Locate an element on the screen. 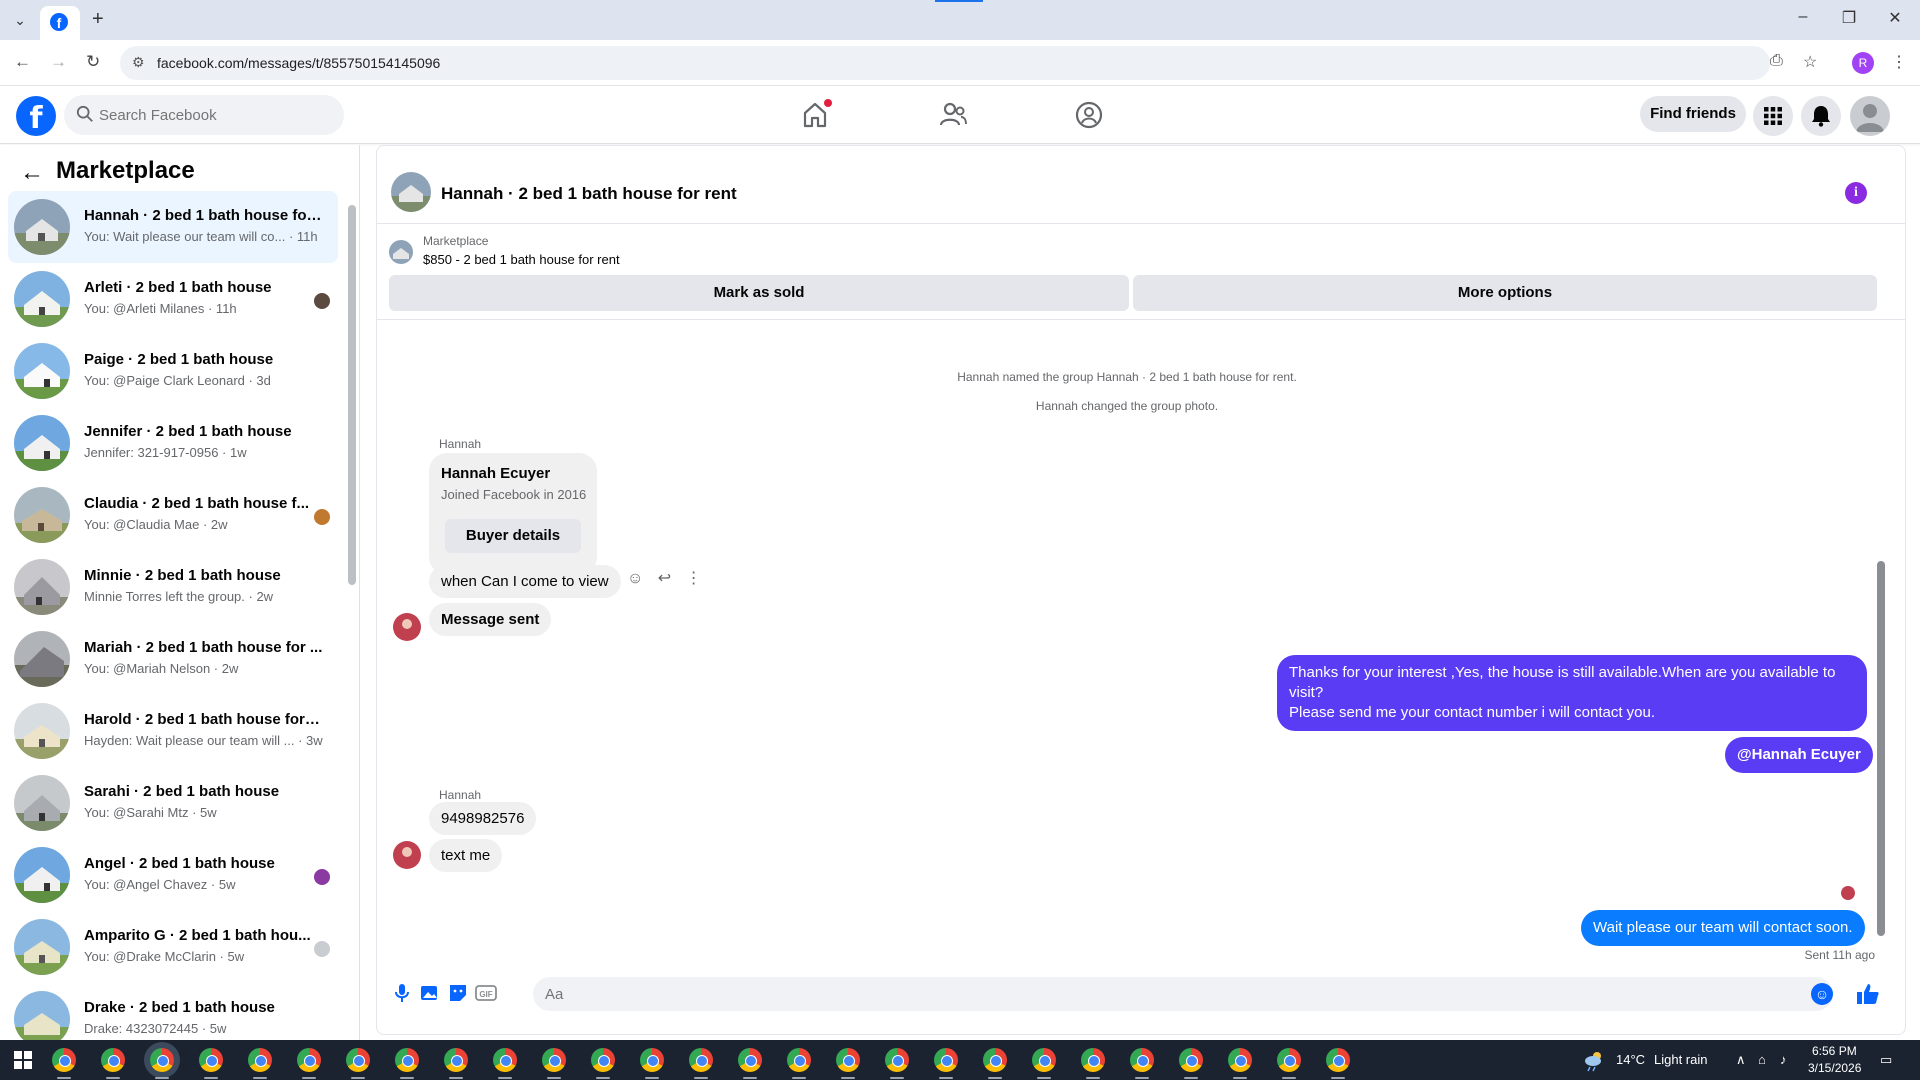  chat-thumbnail is located at coordinates (411, 192).